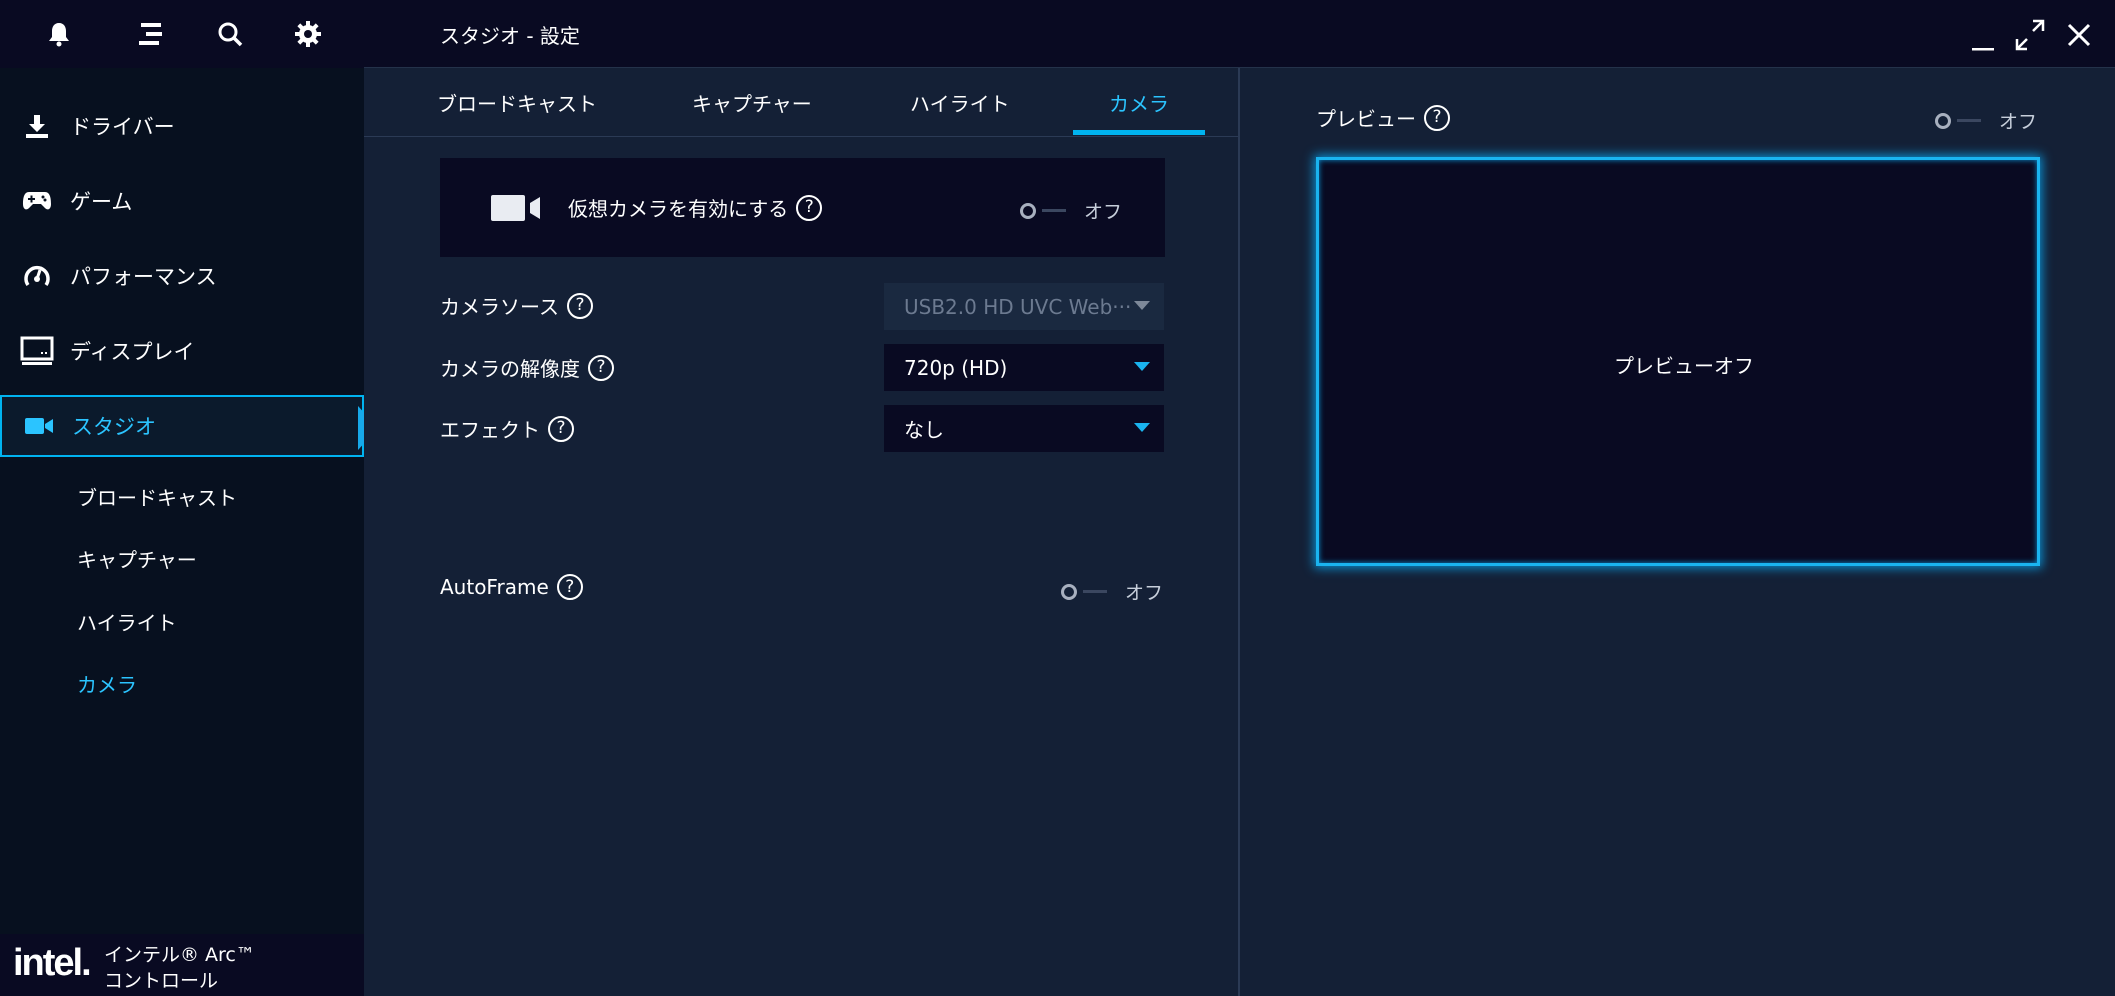  What do you see at coordinates (517, 102) in the screenshot?
I see `tab-broadcast: ブロードキャスト` at bounding box center [517, 102].